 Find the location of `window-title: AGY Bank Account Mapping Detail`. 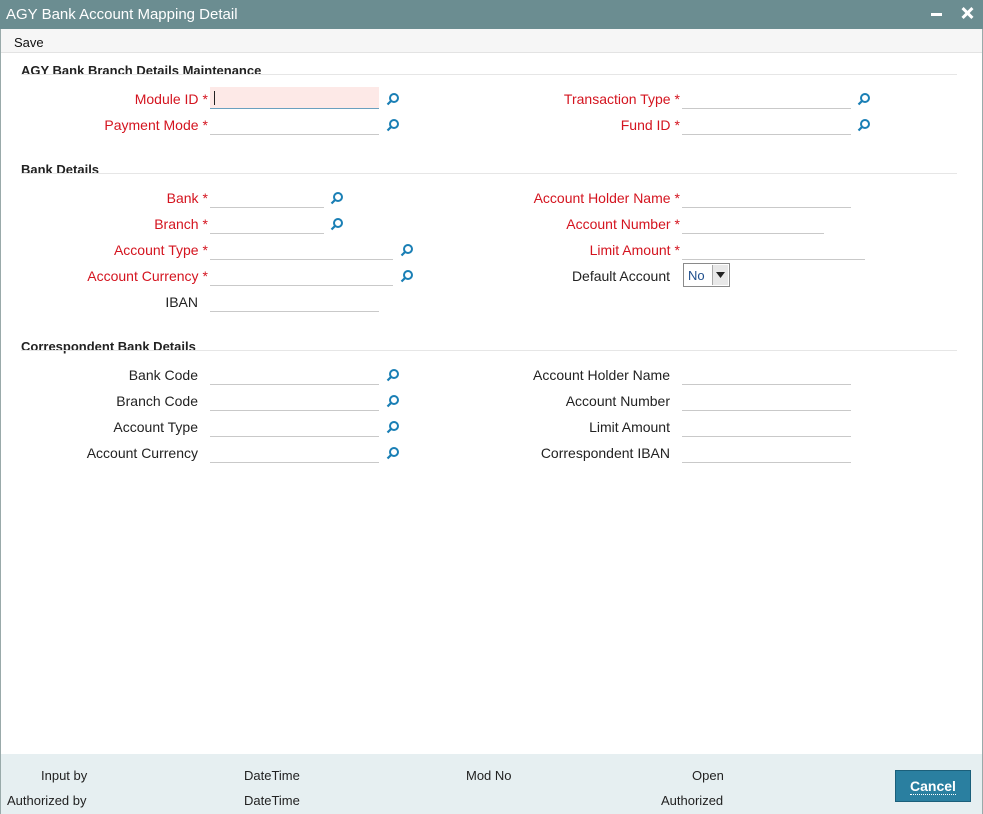

window-title: AGY Bank Account Mapping Detail is located at coordinates (122, 14).